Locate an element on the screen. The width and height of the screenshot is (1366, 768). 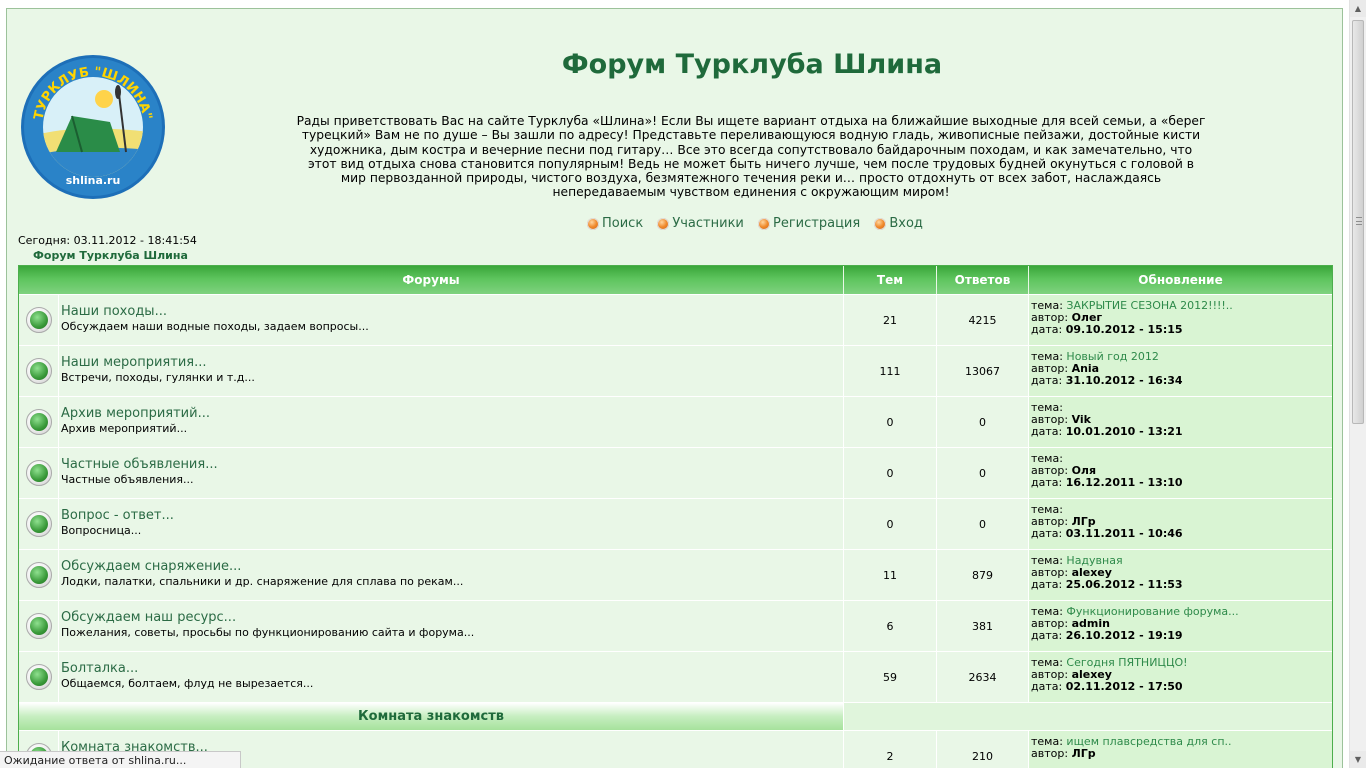
last-date: 31.10.2012 - 16:34 is located at coordinates (1124, 380).